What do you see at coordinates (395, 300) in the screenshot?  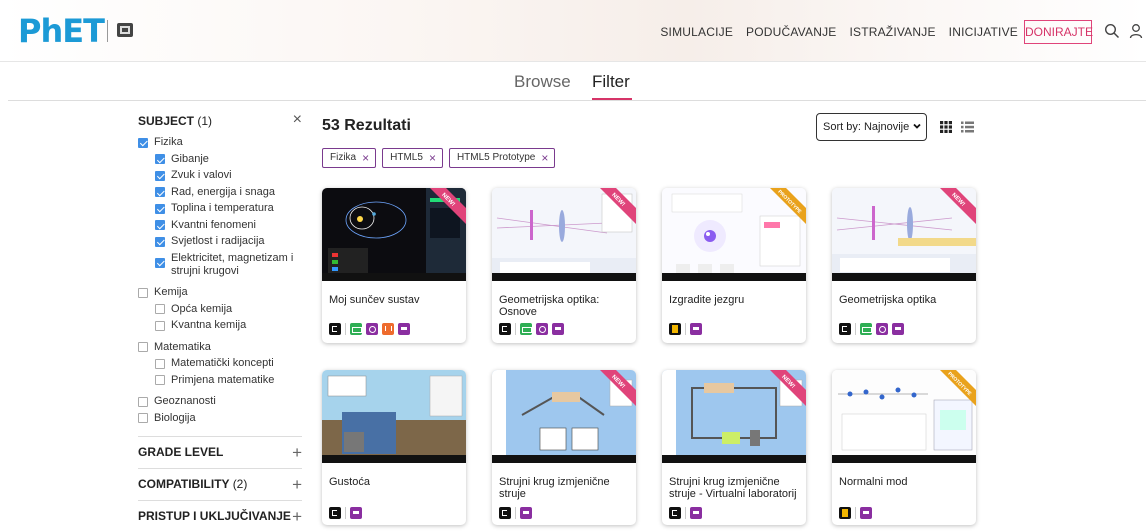 I see `simulation-title: Moj sunčev sustav` at bounding box center [395, 300].